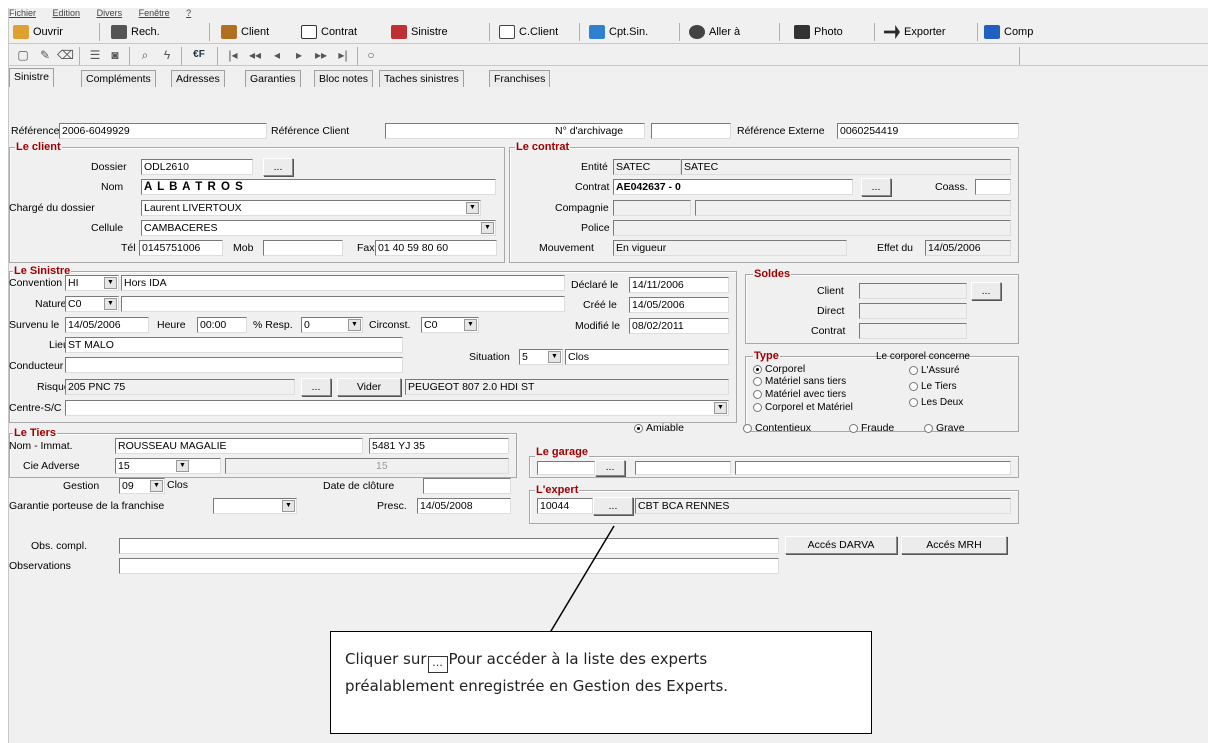 This screenshot has height=743, width=1208. Describe the element at coordinates (273, 78) in the screenshot. I see `tab-garanties: Garanties` at that location.